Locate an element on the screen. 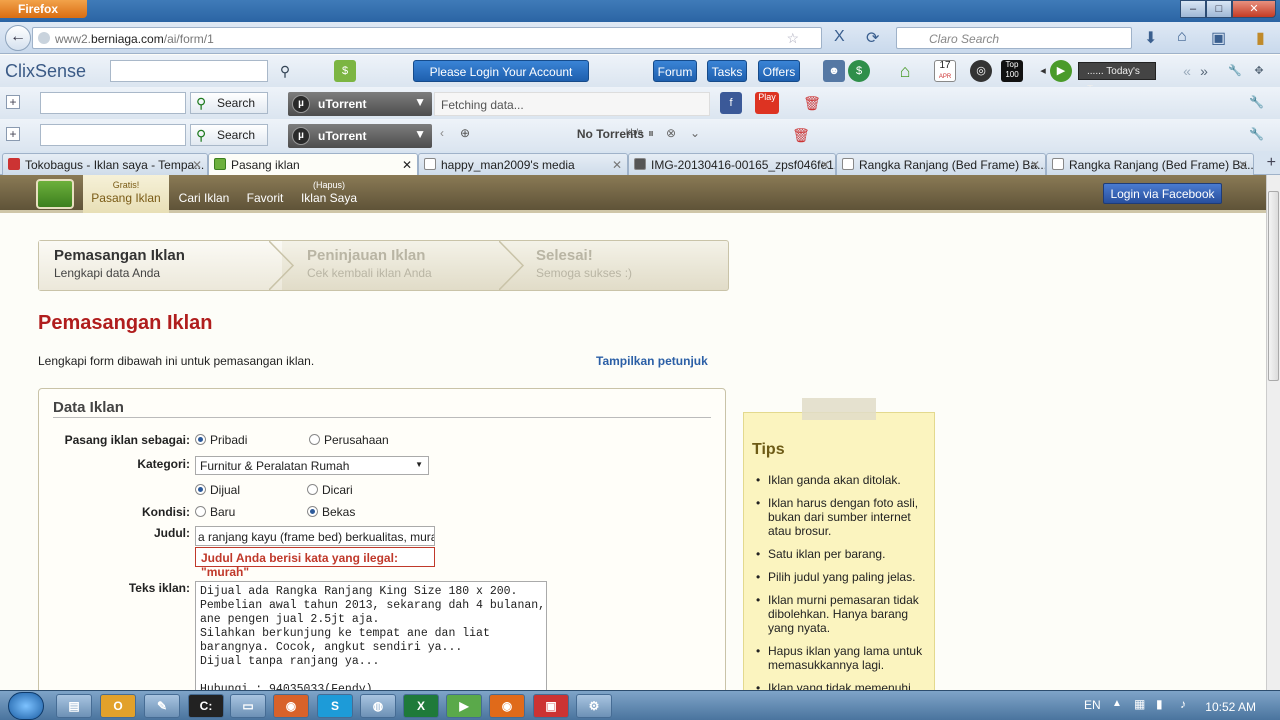 Image resolution: width=1280 pixels, height=720 pixels. excel-taskbar-icon: X is located at coordinates (421, 706).